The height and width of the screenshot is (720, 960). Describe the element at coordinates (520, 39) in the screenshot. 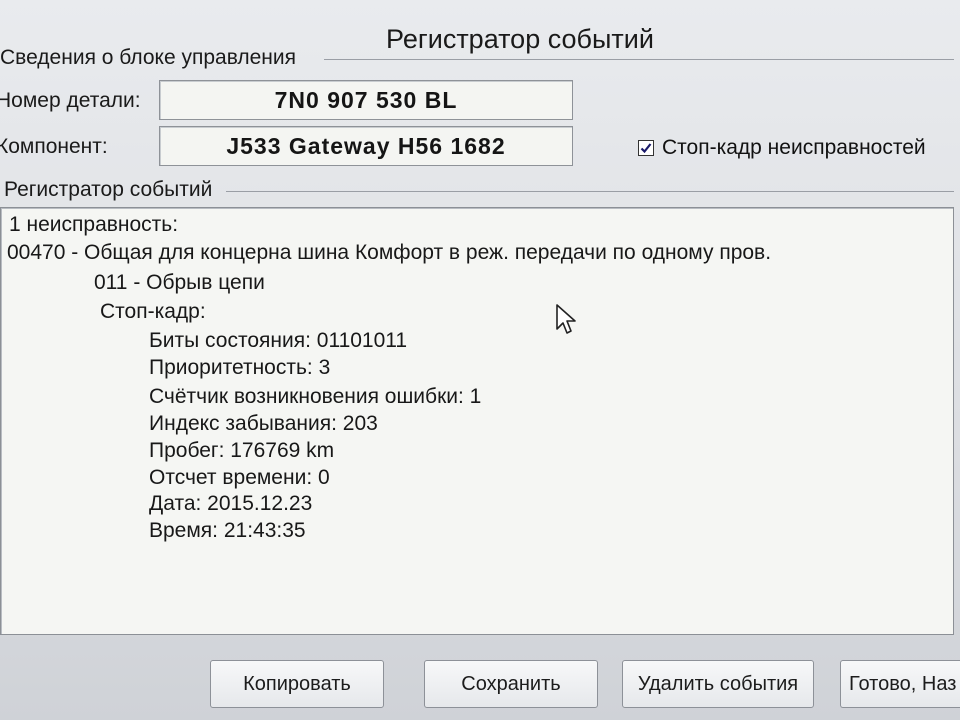

I see `window-title: Регистратор событий` at that location.